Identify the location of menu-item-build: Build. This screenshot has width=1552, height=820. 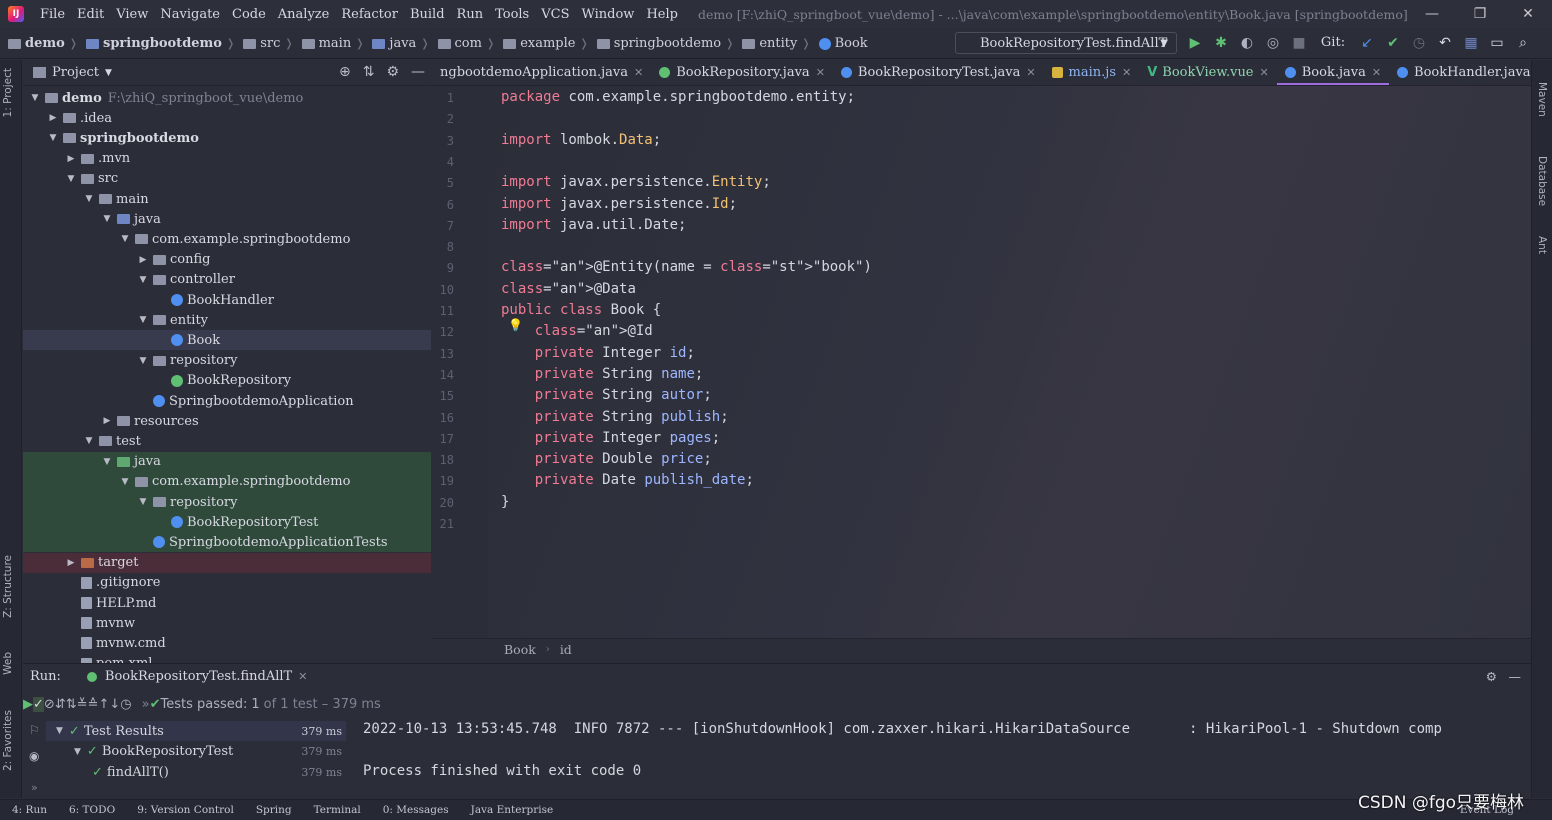
(427, 14).